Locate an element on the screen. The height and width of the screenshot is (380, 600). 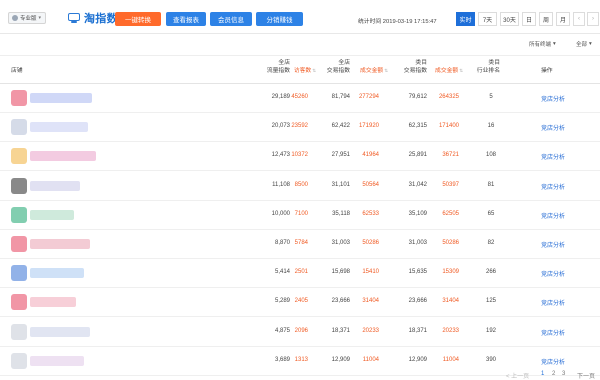
cell-category-amount: 62505 is located at coordinates (450, 213).